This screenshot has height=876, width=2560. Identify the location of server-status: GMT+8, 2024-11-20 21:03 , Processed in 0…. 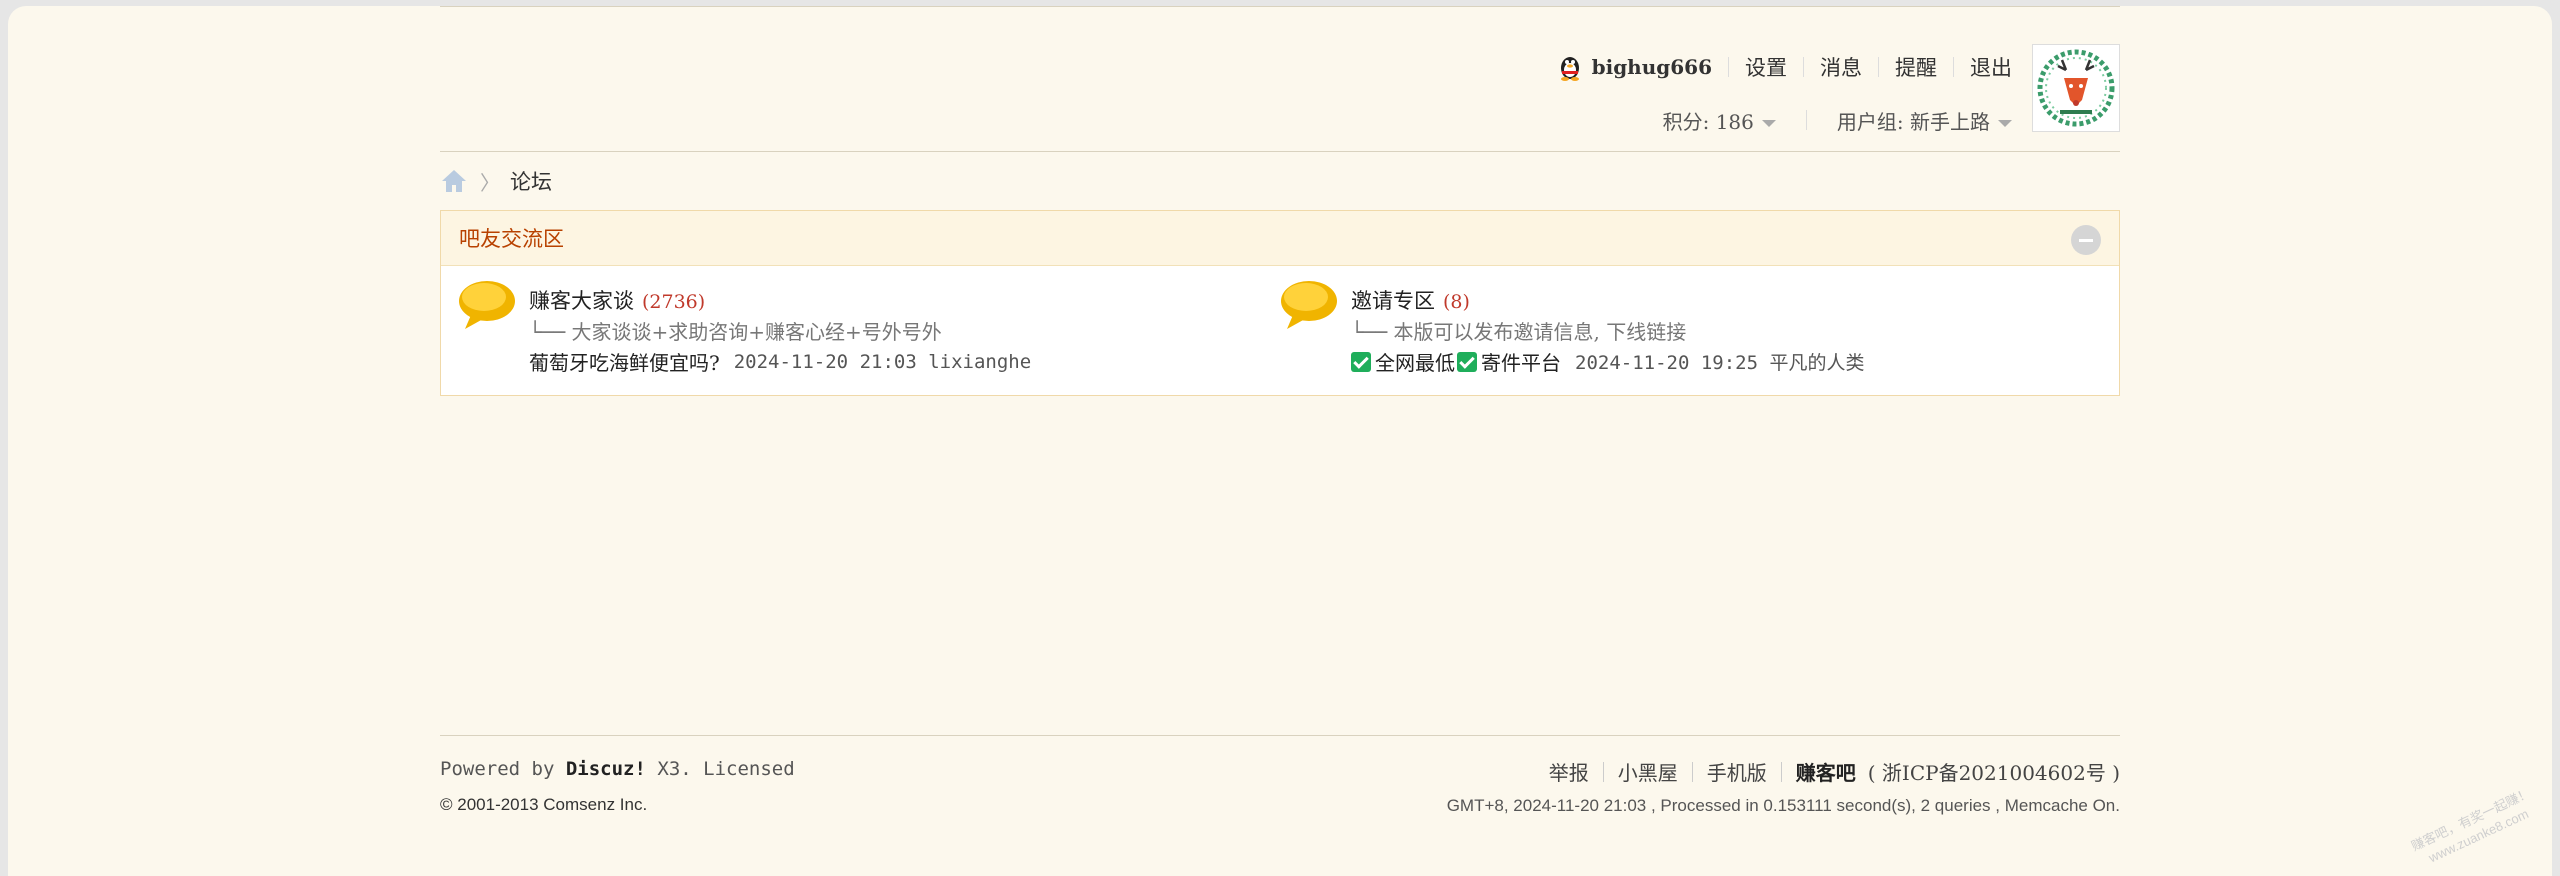
(1783, 805).